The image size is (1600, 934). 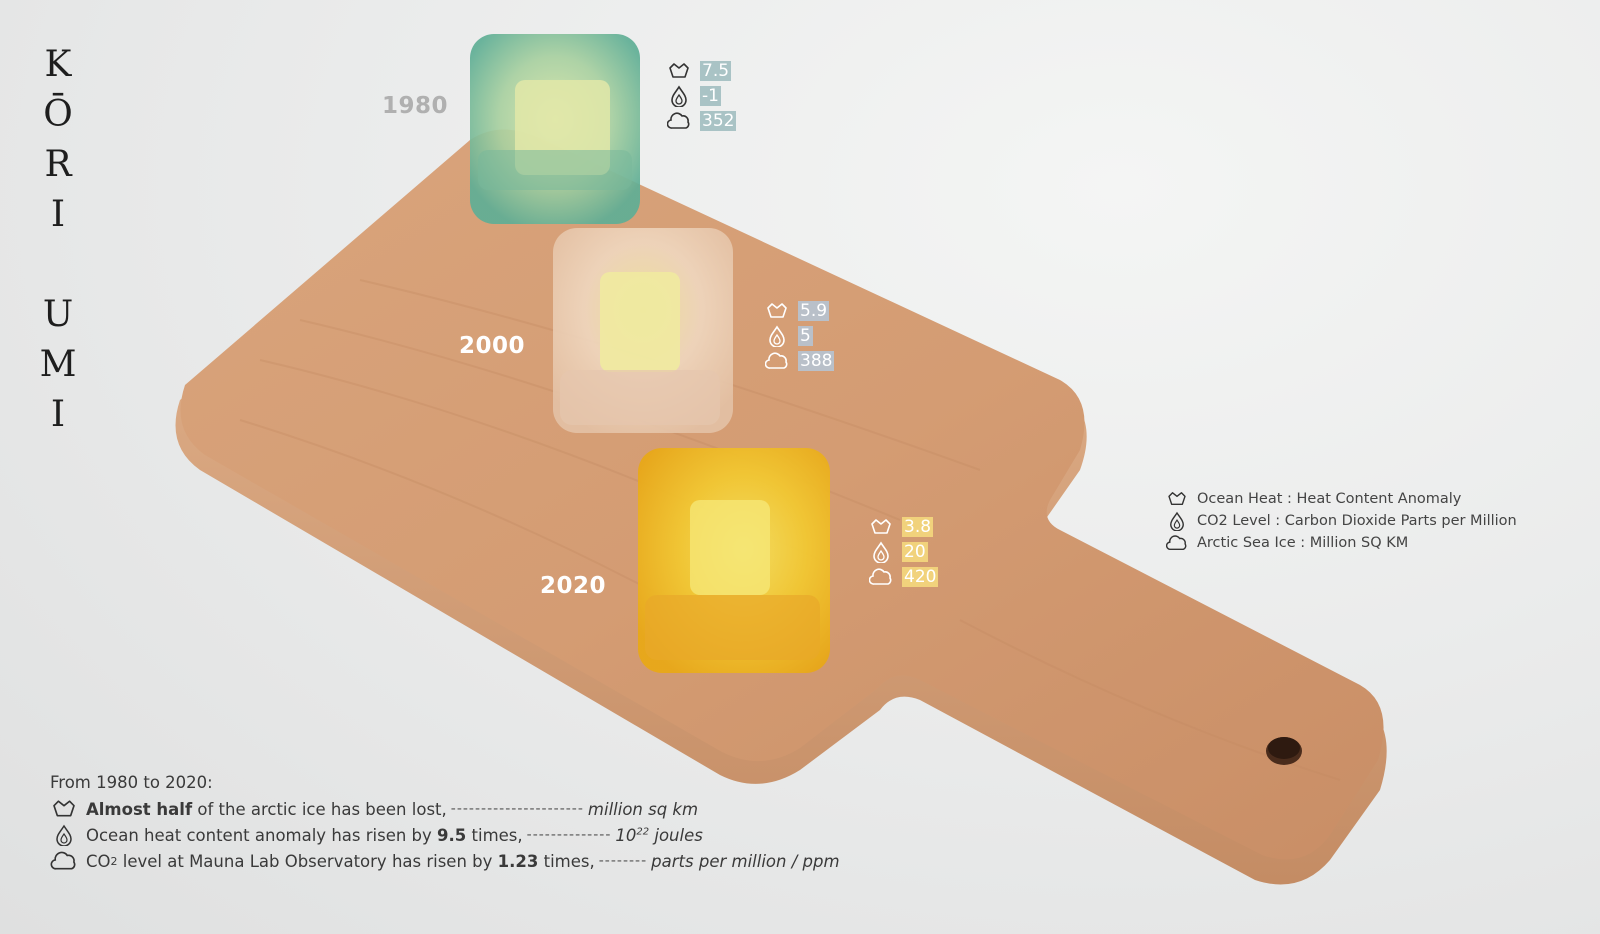 I want to click on metric-row-ocean-heat: 7.5, so click(x=701, y=70).